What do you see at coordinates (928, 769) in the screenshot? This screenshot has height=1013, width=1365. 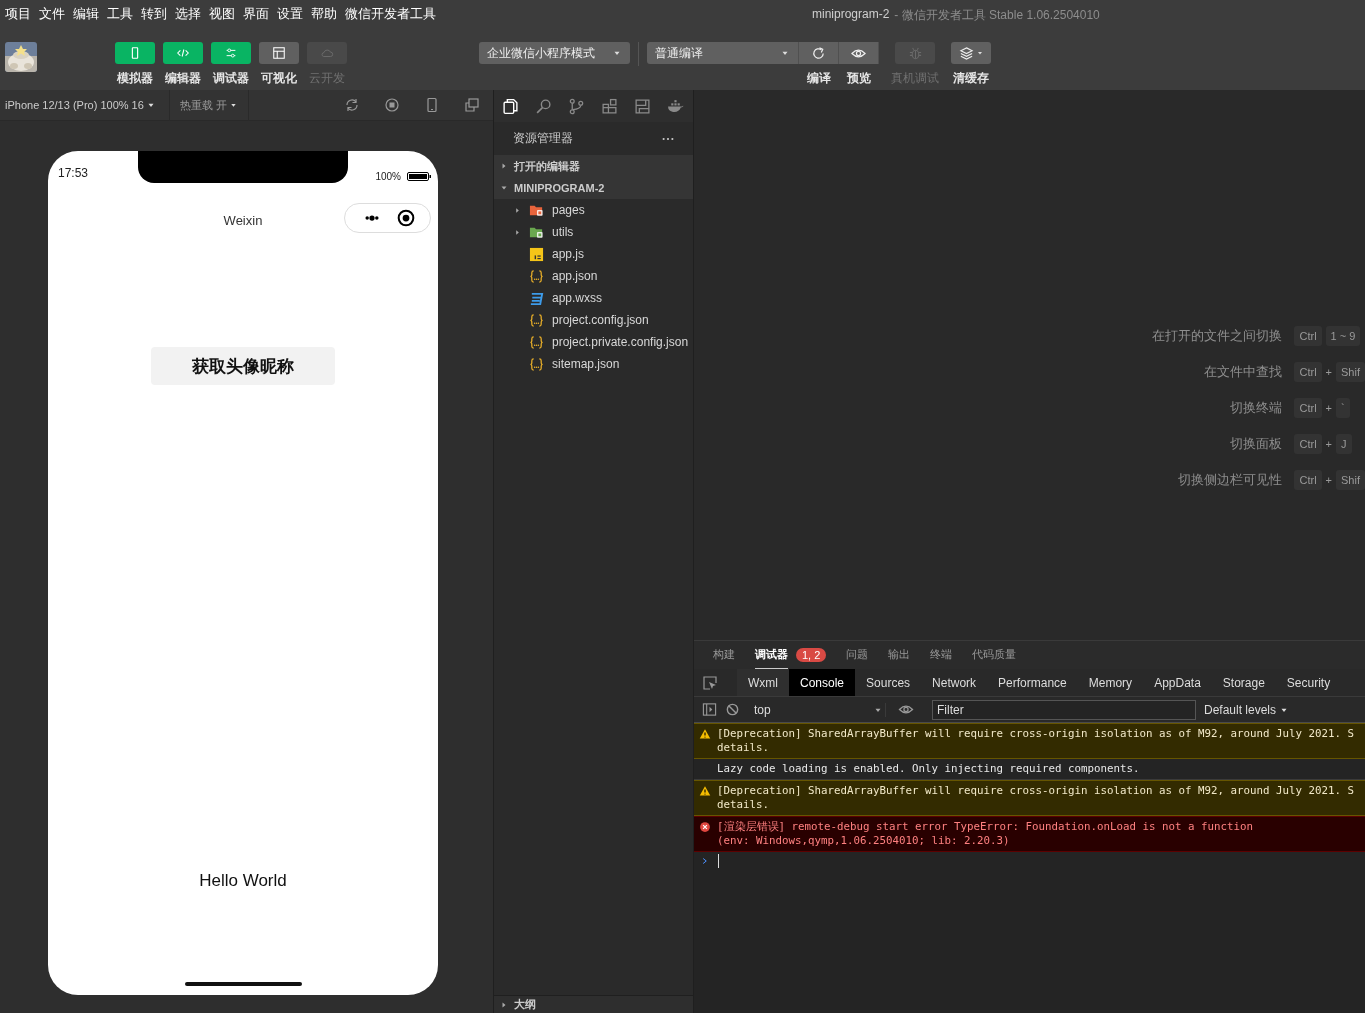 I see `console-message: Lazy code loading is enabled. Only injecting required components.` at bounding box center [928, 769].